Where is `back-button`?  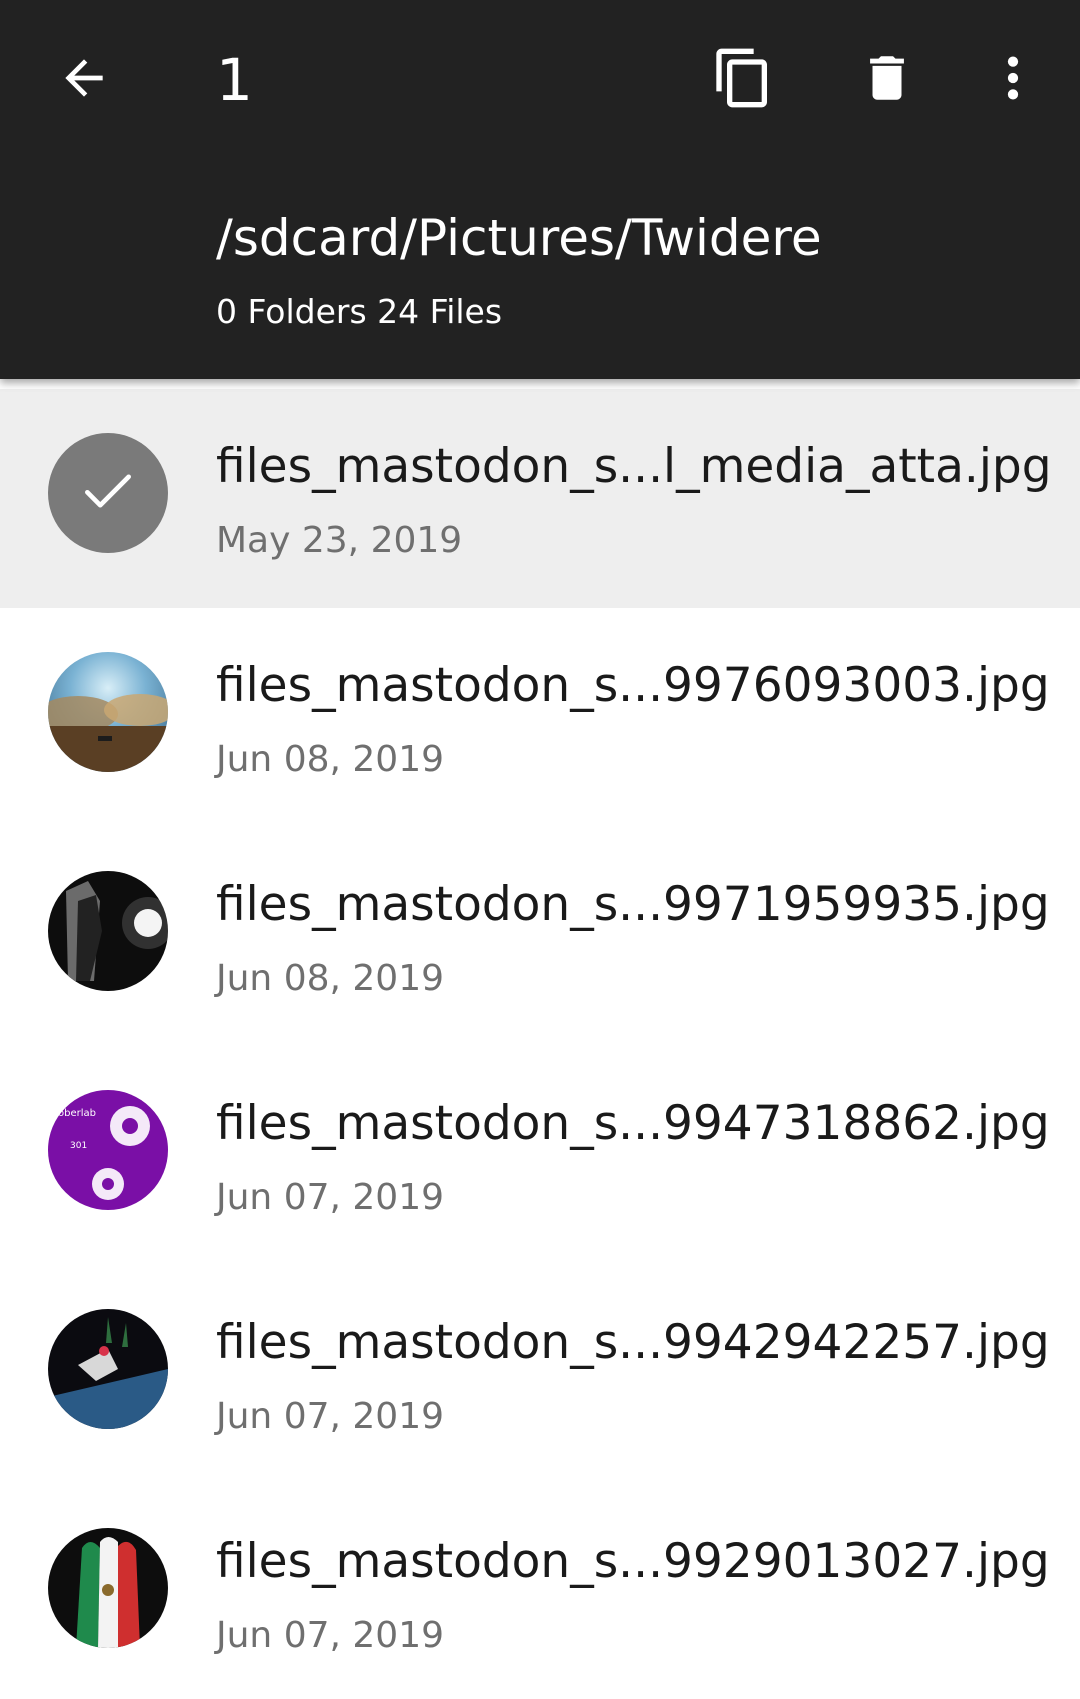 back-button is located at coordinates (84, 80).